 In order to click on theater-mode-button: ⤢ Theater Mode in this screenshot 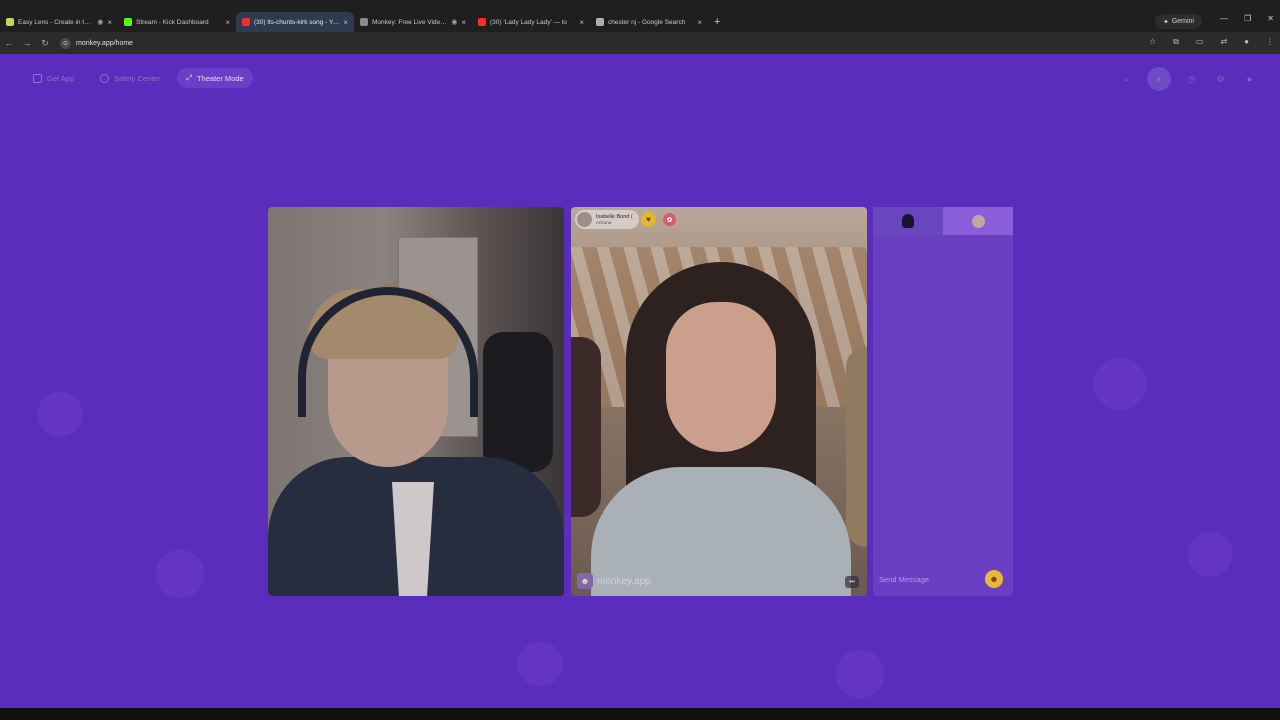, I will do `click(214, 78)`.